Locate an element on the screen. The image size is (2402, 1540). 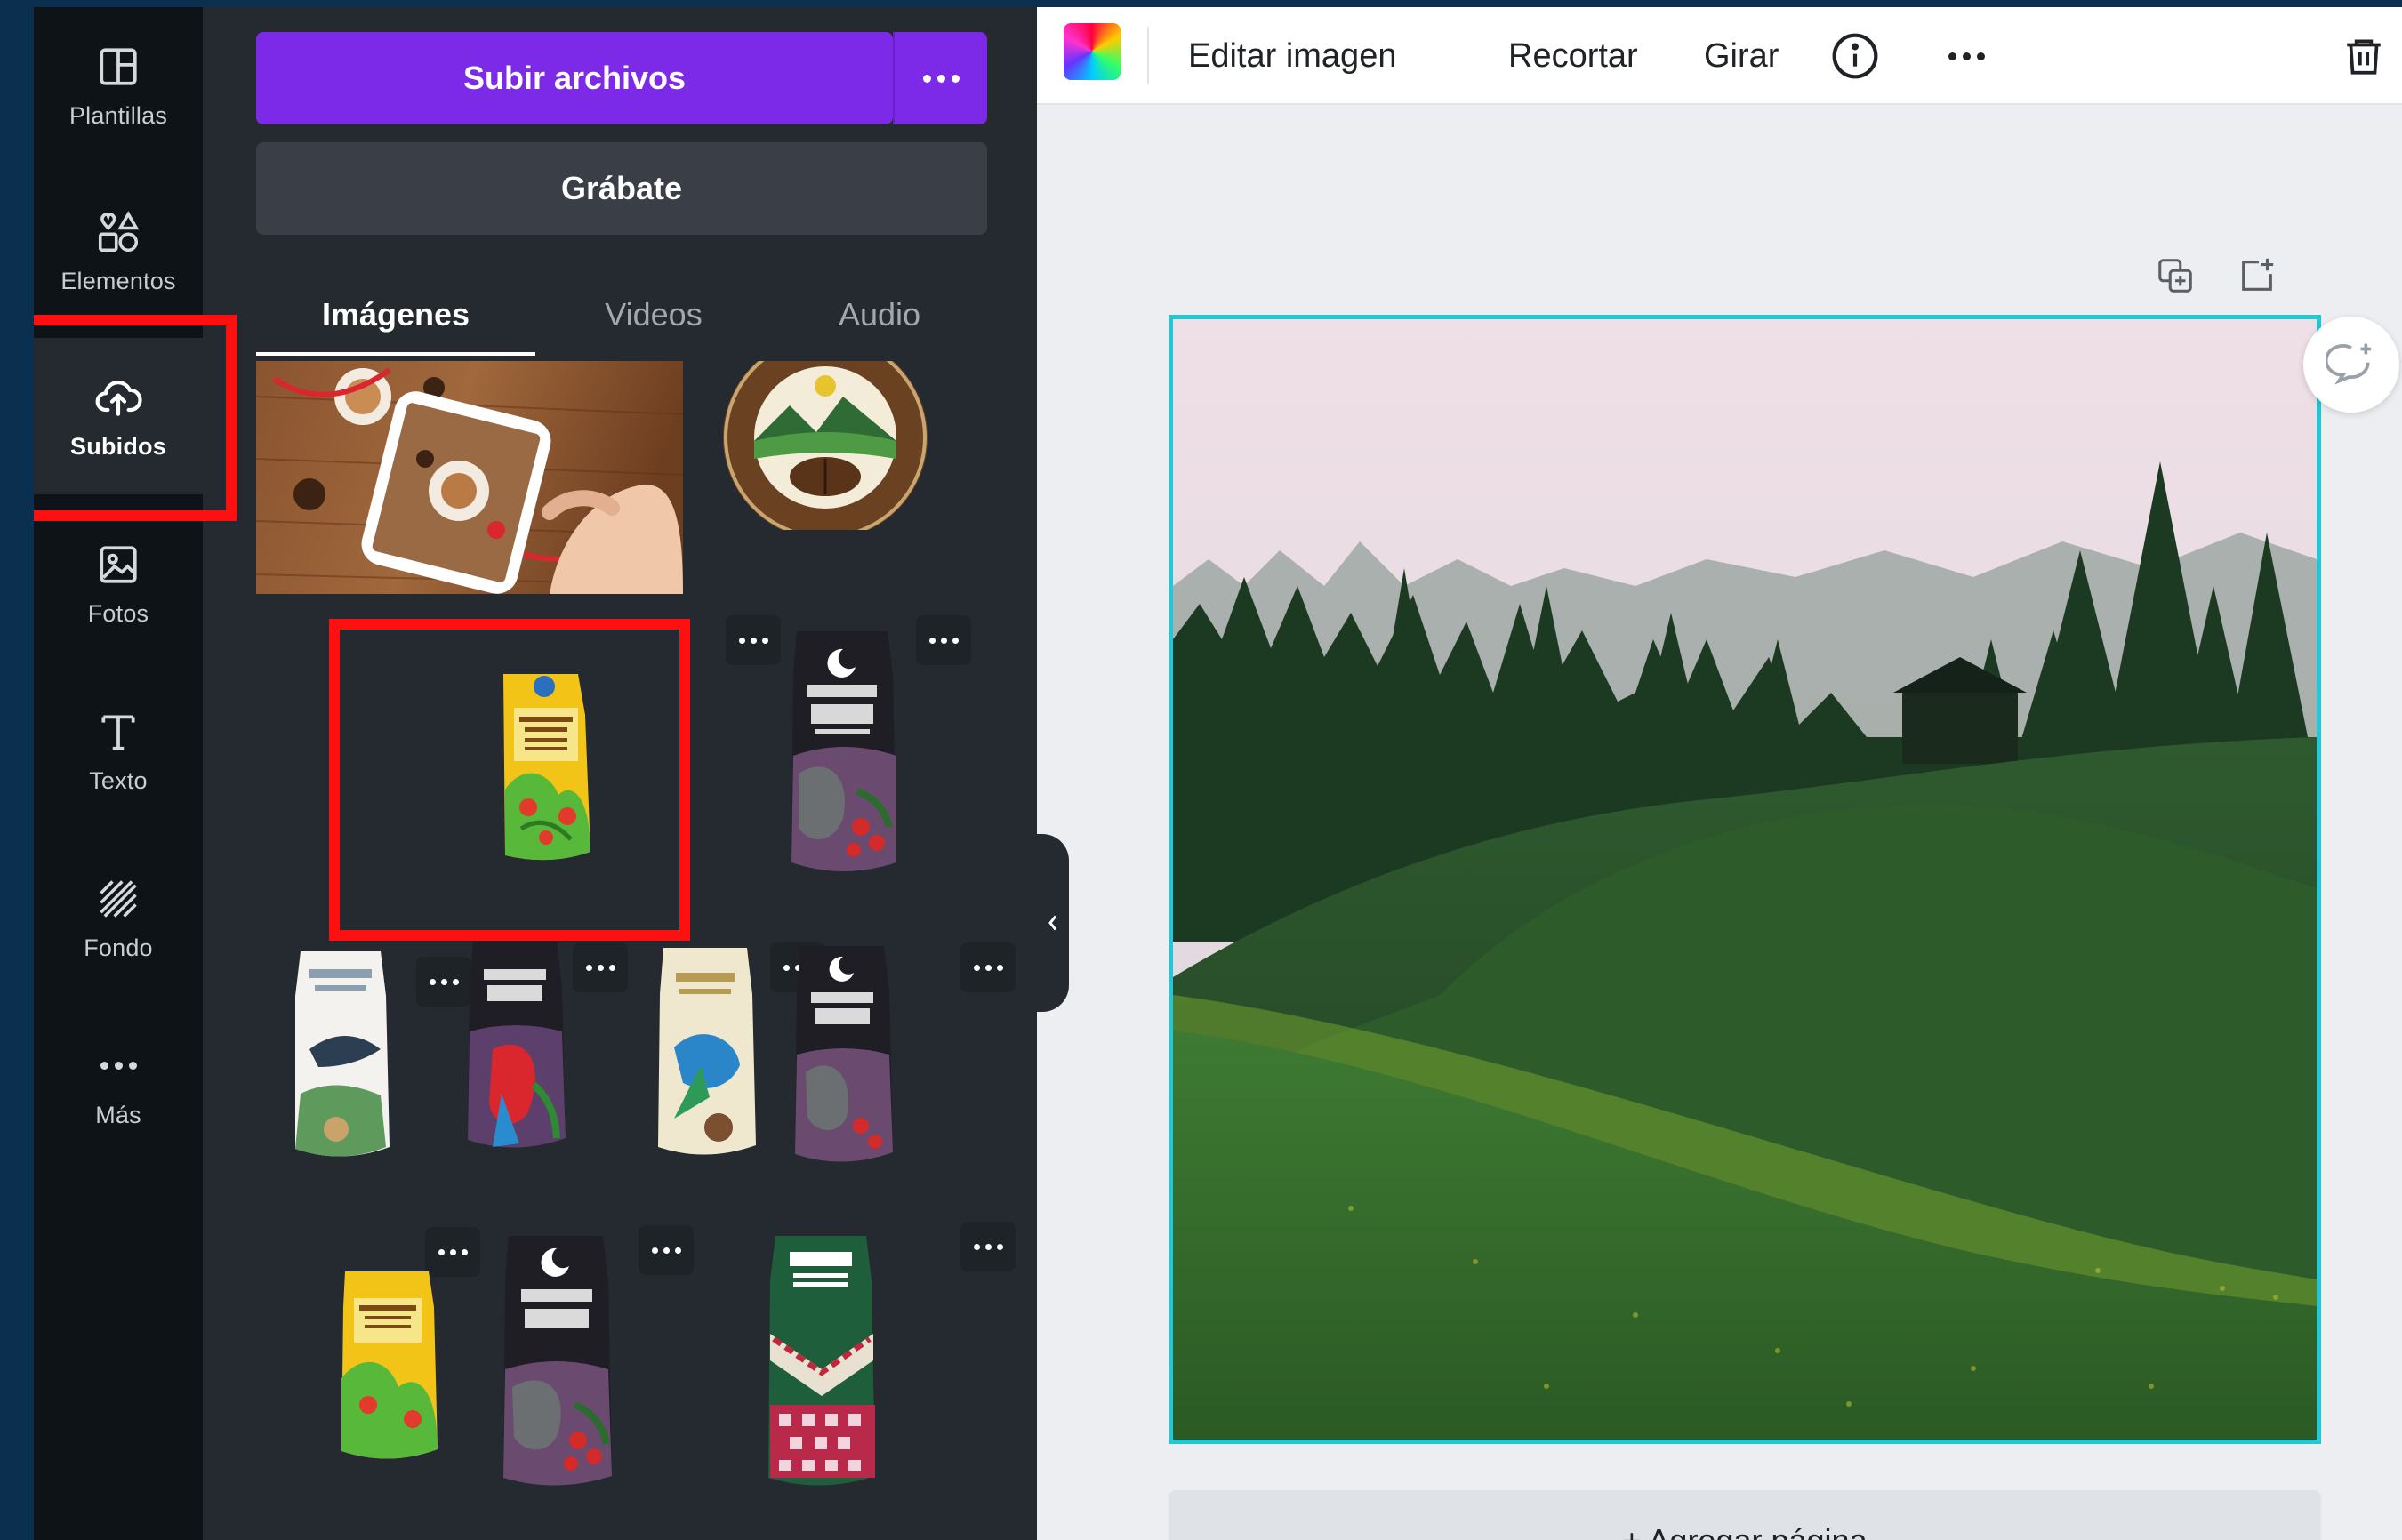
shapes-icon is located at coordinates (118, 232).